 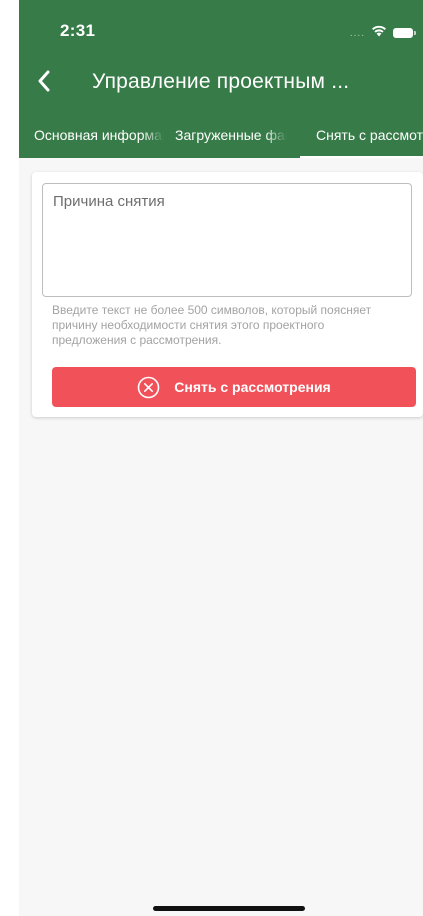 I want to click on tab-main-info: Основная информация, so click(x=99, y=139).